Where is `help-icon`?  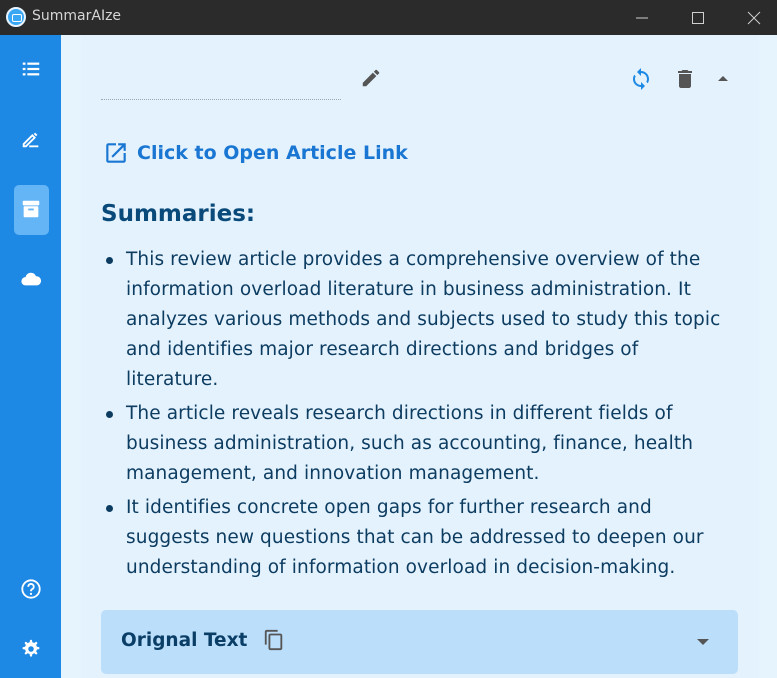
help-icon is located at coordinates (31, 589).